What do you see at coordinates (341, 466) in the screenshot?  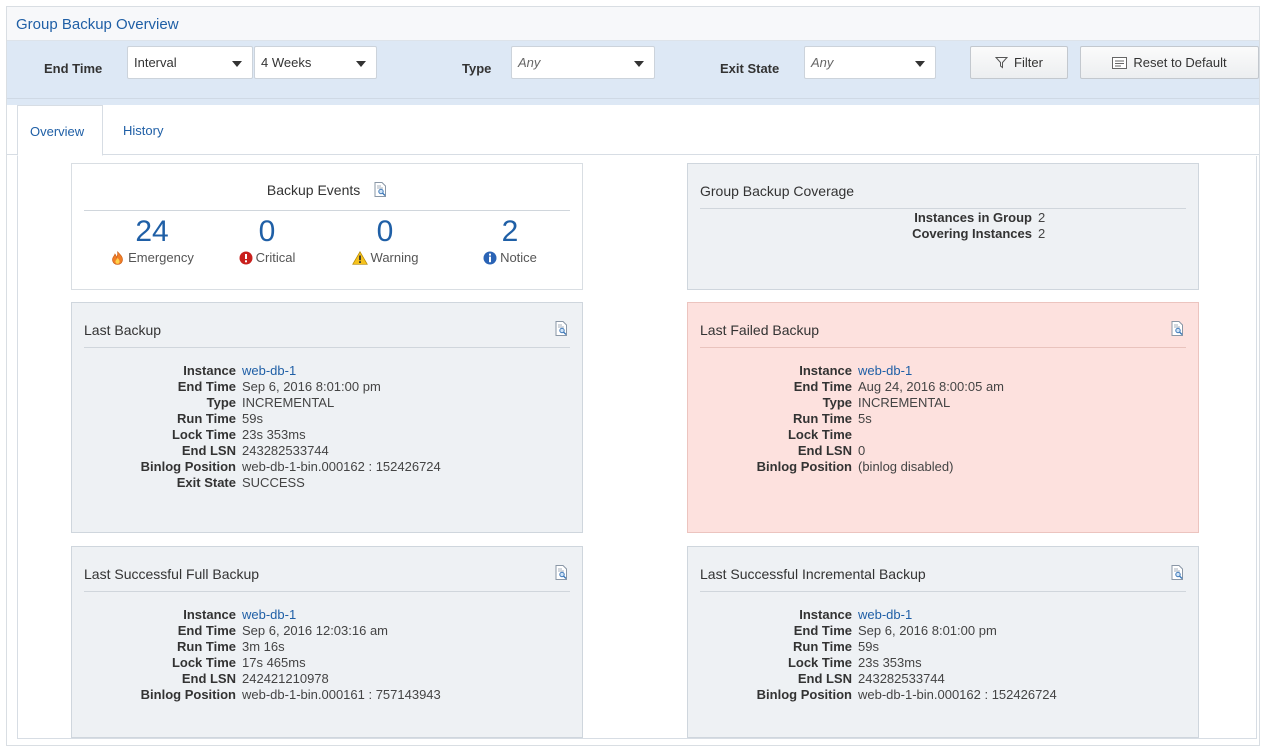 I see `detail-value: web-db-1-bin.000162 : 152426724` at bounding box center [341, 466].